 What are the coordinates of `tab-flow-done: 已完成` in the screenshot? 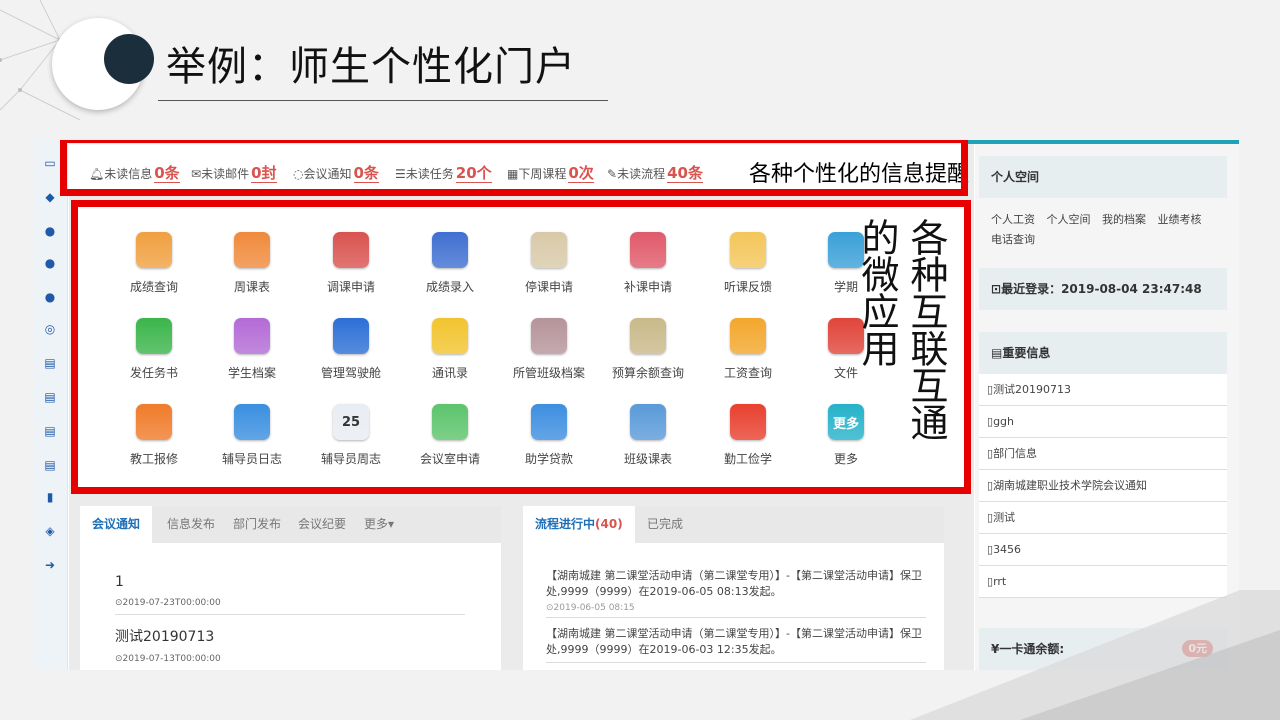 It's located at (665, 524).